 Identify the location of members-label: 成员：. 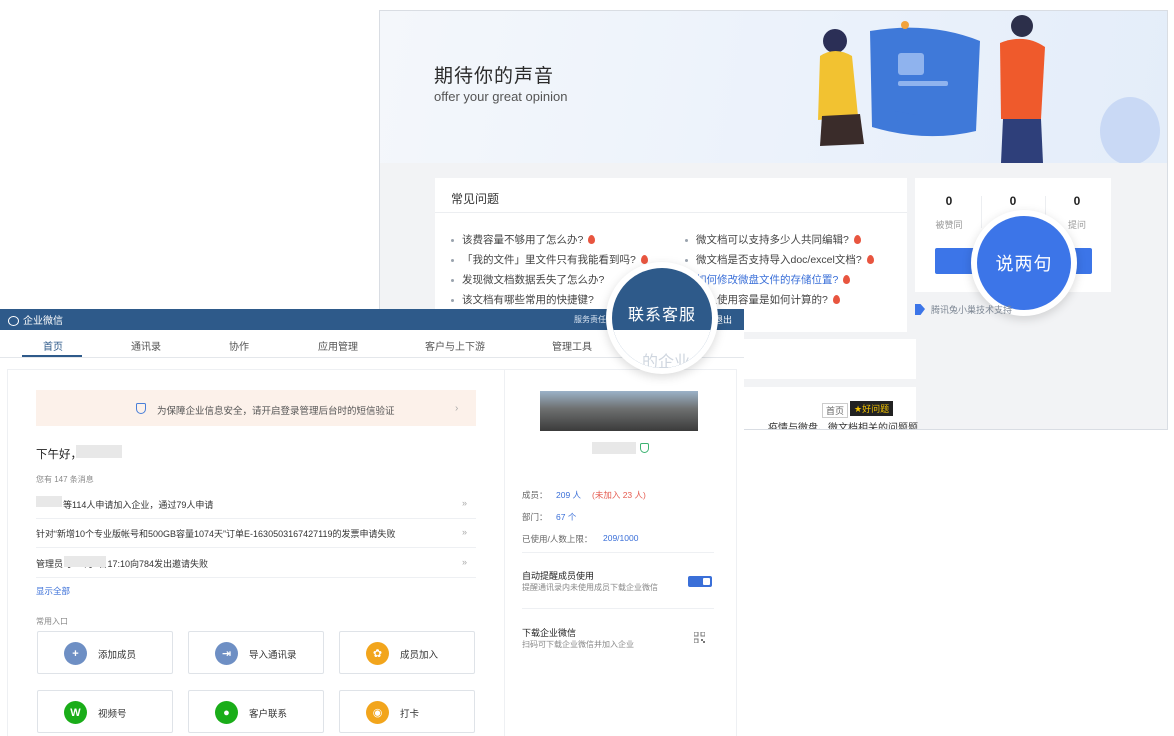
(535, 495).